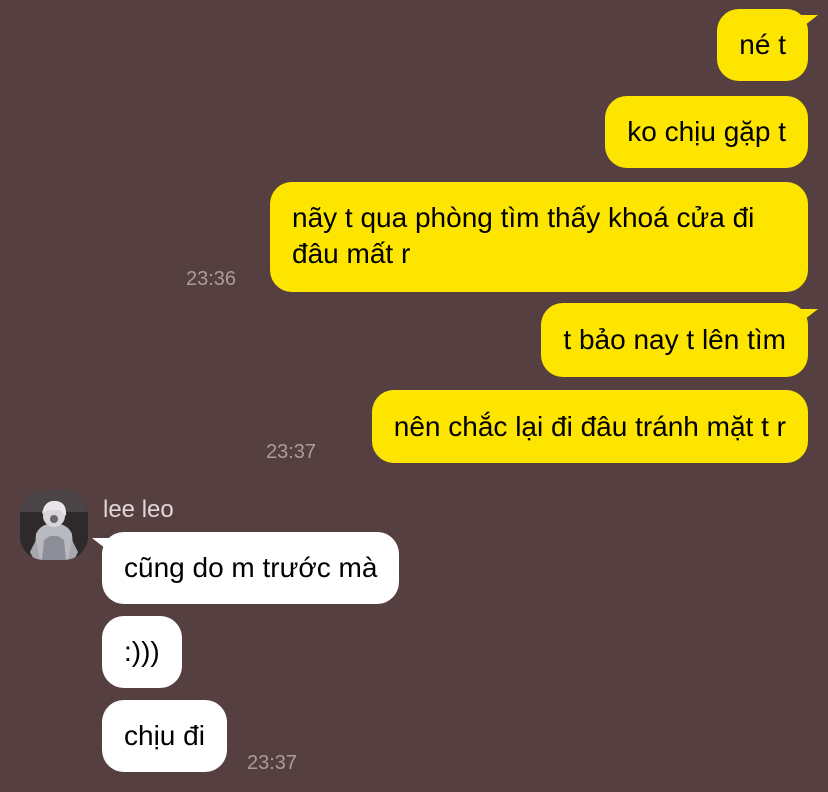 The height and width of the screenshot is (792, 828). I want to click on avatar, so click(54, 525).